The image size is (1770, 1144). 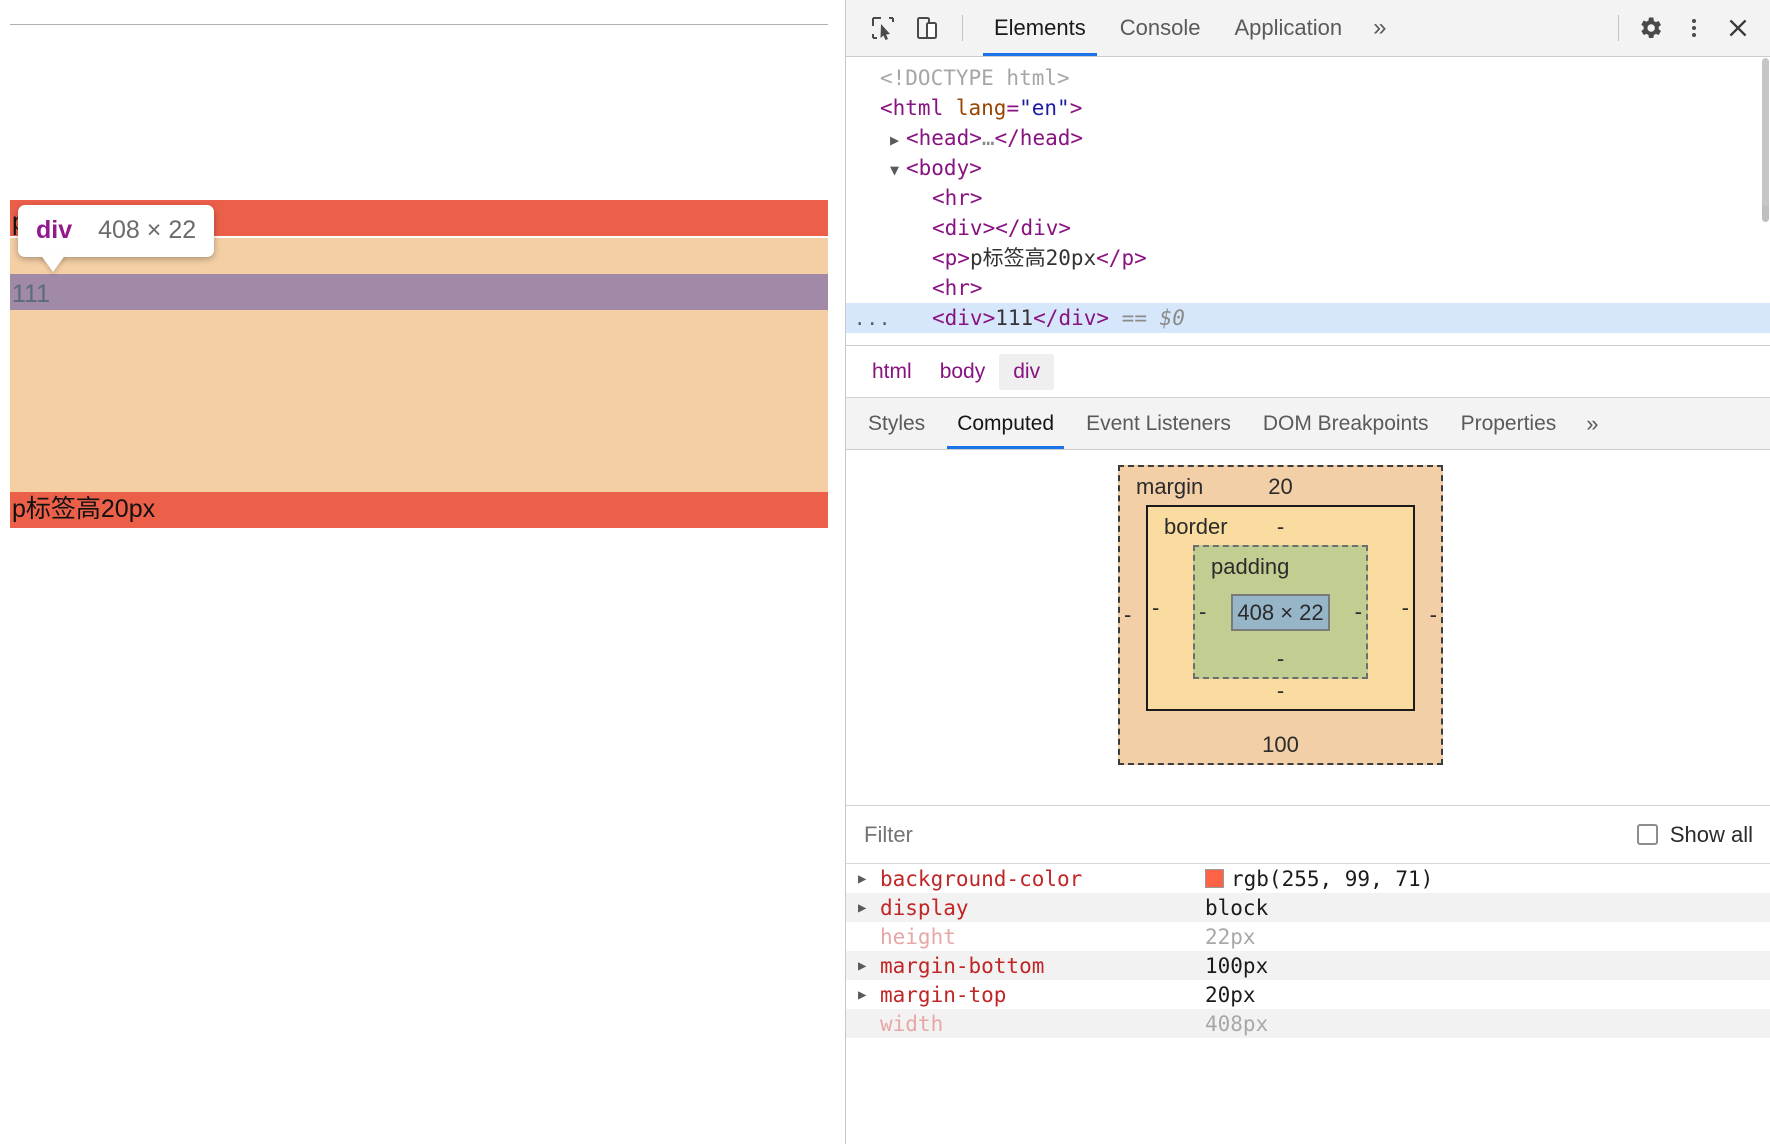 What do you see at coordinates (1694, 28) in the screenshot?
I see `kebab-menu-icon` at bounding box center [1694, 28].